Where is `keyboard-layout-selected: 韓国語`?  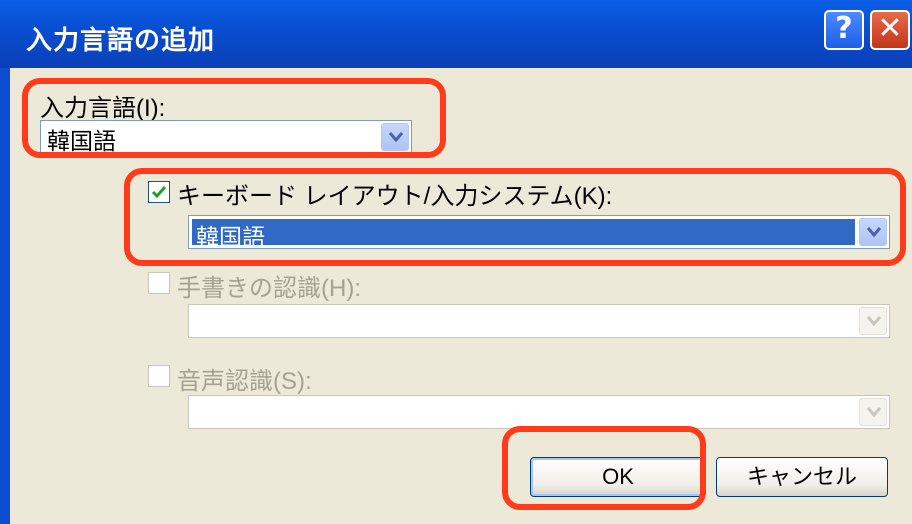
keyboard-layout-selected: 韓国語 is located at coordinates (523, 234).